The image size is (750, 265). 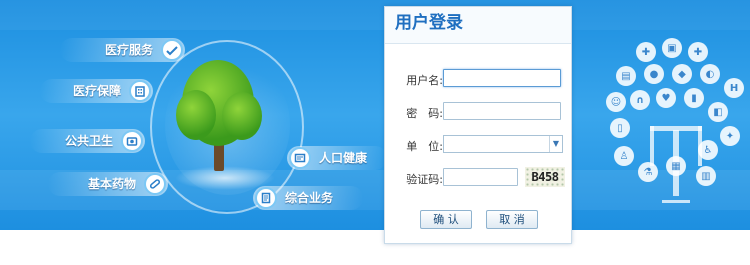 I want to click on medical-service-icon, so click(x=172, y=50).